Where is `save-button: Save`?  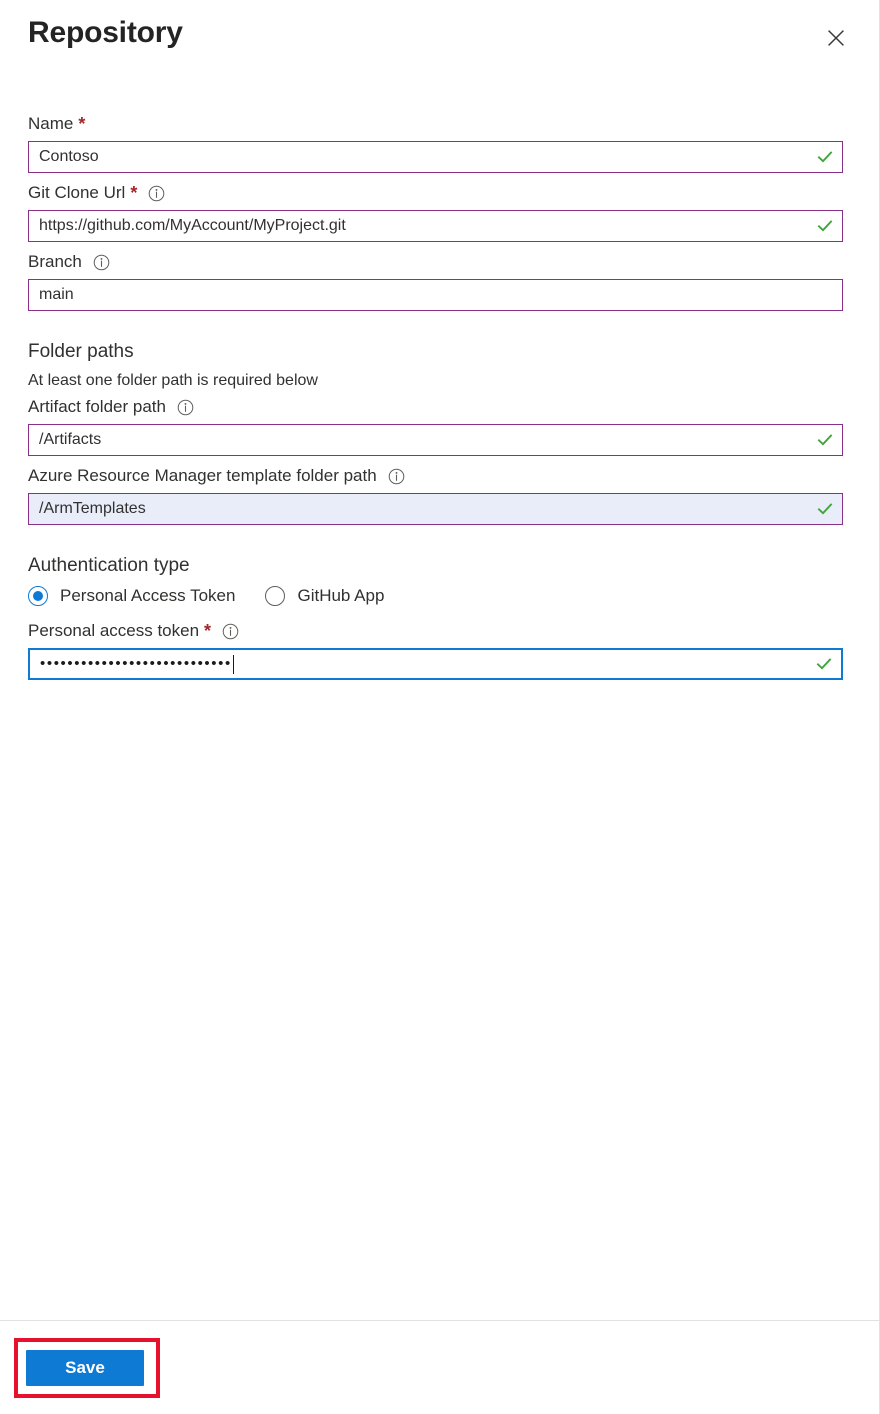
save-button: Save is located at coordinates (85, 1367).